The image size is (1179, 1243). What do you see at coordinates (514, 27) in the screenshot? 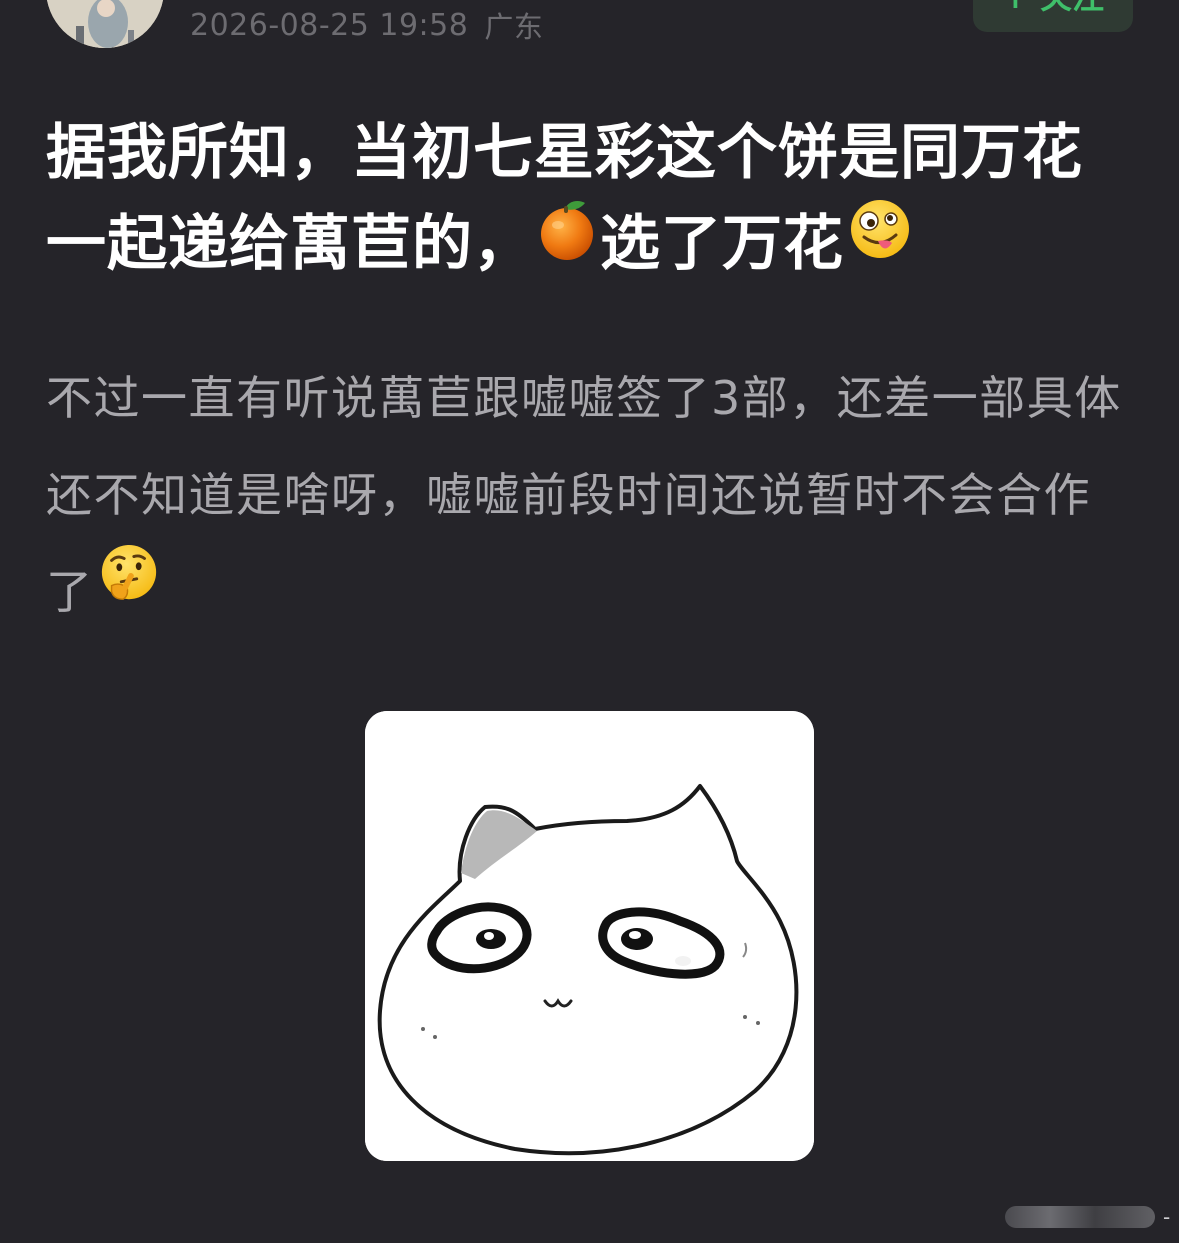
I see `post-location: 广东` at bounding box center [514, 27].